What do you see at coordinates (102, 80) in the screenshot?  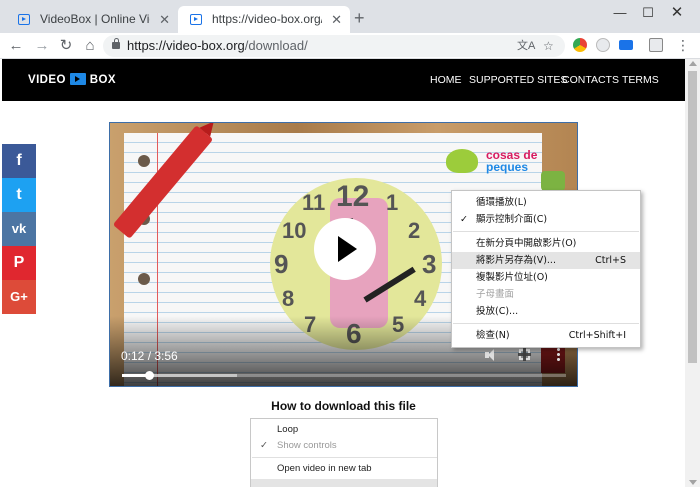 I see `logo-text-right: BOX` at bounding box center [102, 80].